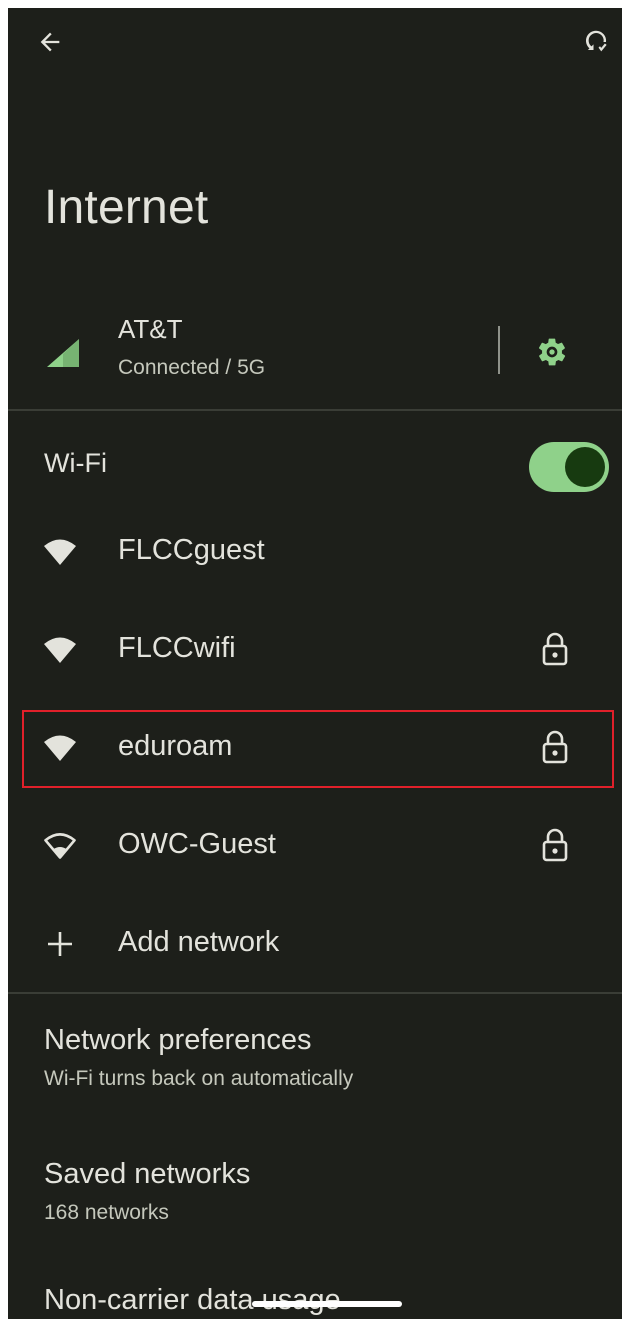 This screenshot has width=622, height=1319. I want to click on add-network-button: Add network, so click(315, 944).